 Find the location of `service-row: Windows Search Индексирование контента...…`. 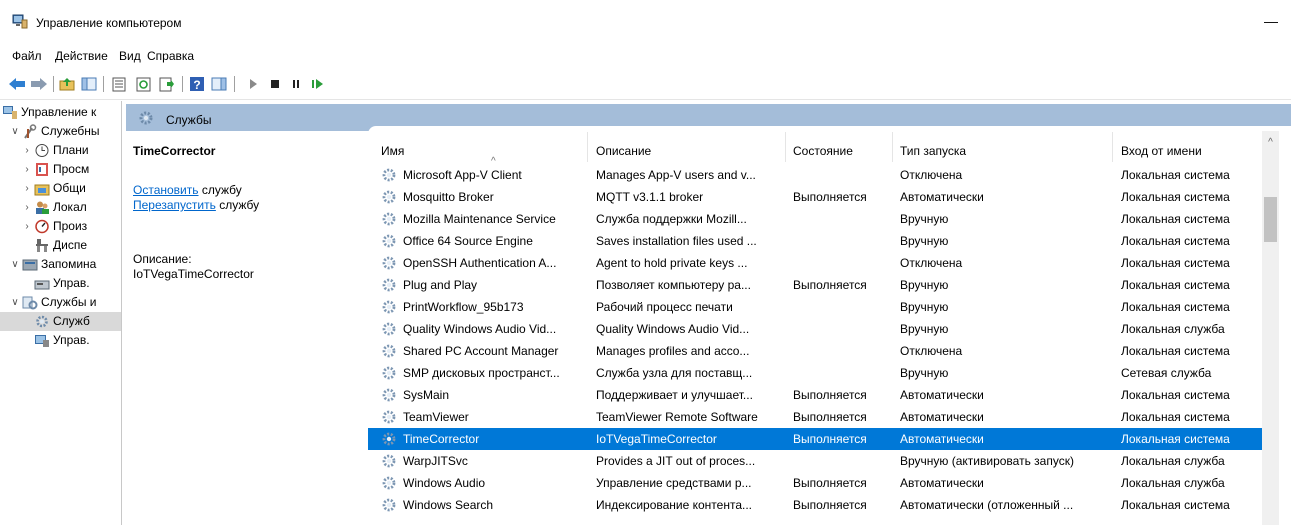

service-row: Windows Search Индексирование контента...… is located at coordinates (815, 505).